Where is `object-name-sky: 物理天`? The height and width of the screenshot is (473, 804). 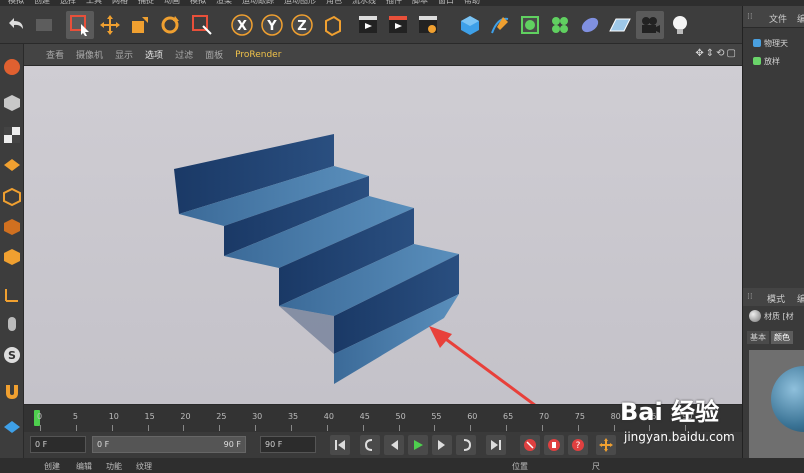 object-name-sky: 物理天 is located at coordinates (776, 43).